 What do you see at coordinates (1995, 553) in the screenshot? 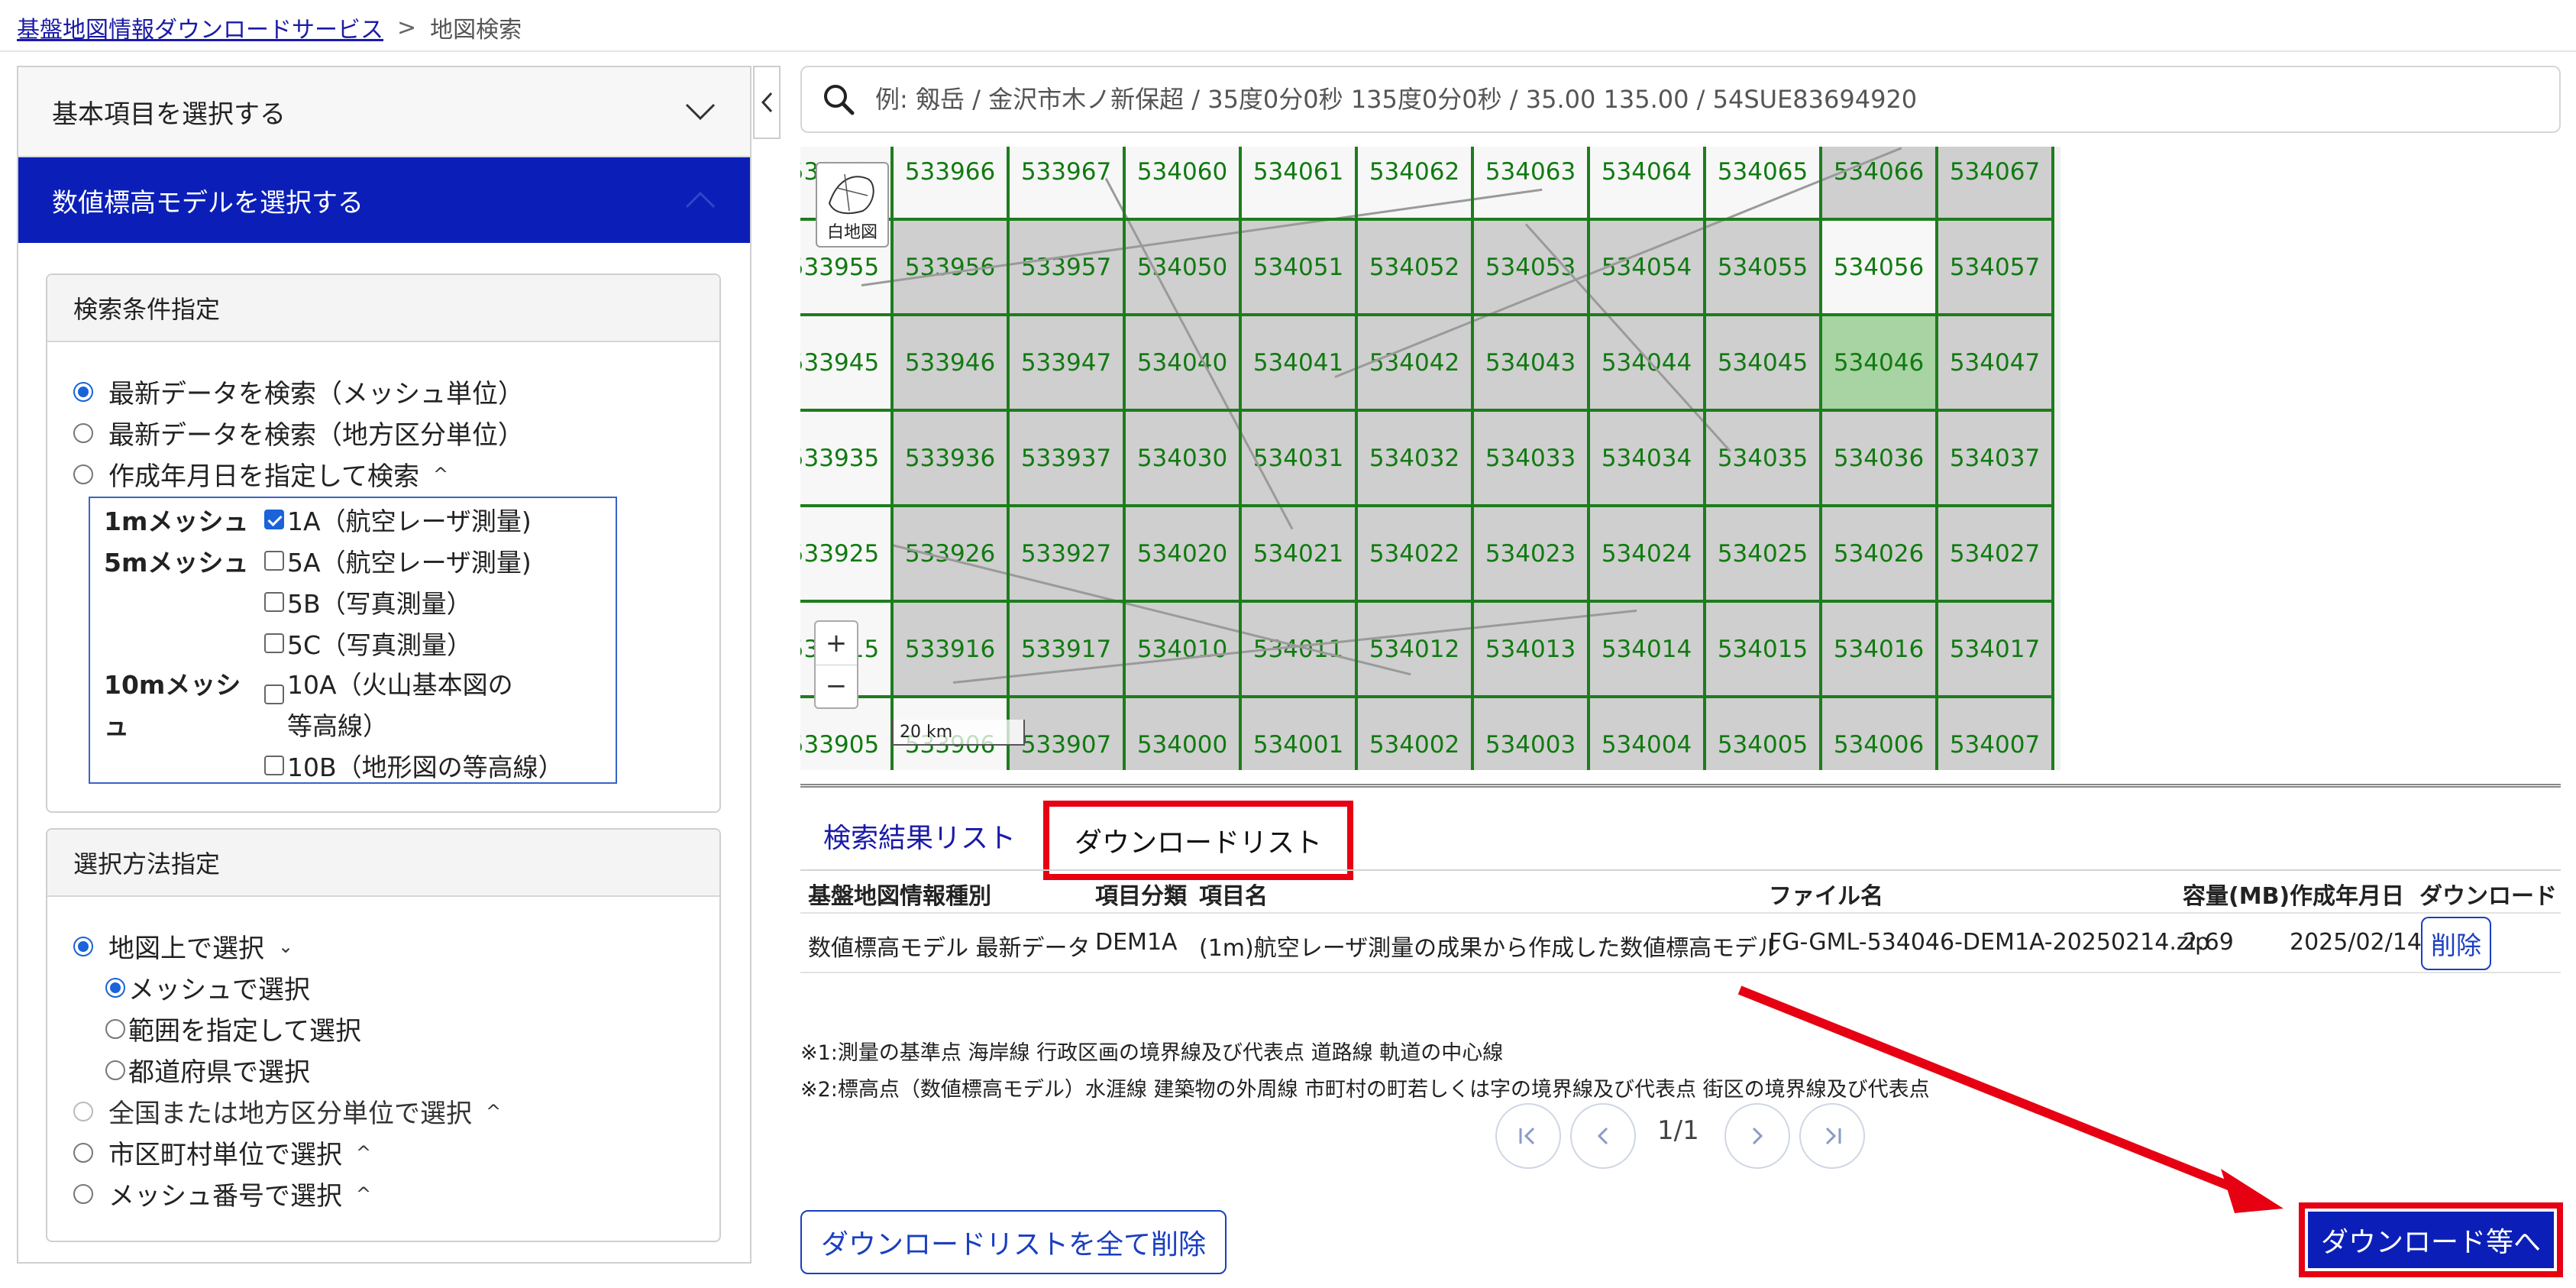
I see `mesh-tile-534027: 534027` at bounding box center [1995, 553].